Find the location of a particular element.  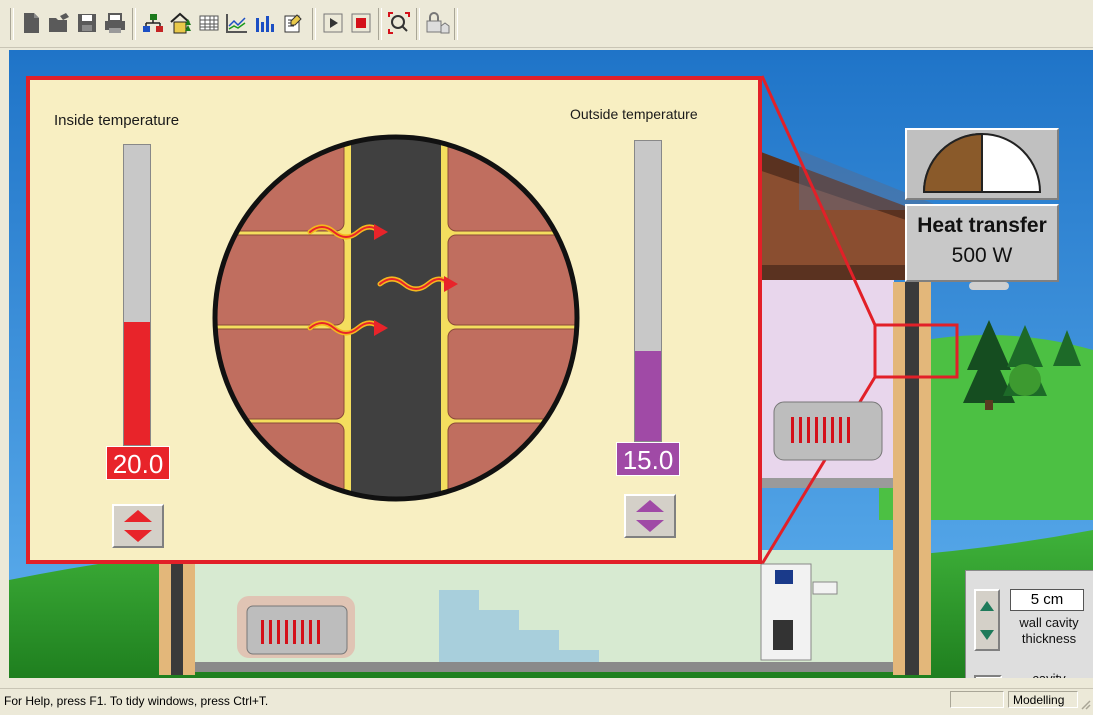

outside-temperature-stepper is located at coordinates (650, 516).